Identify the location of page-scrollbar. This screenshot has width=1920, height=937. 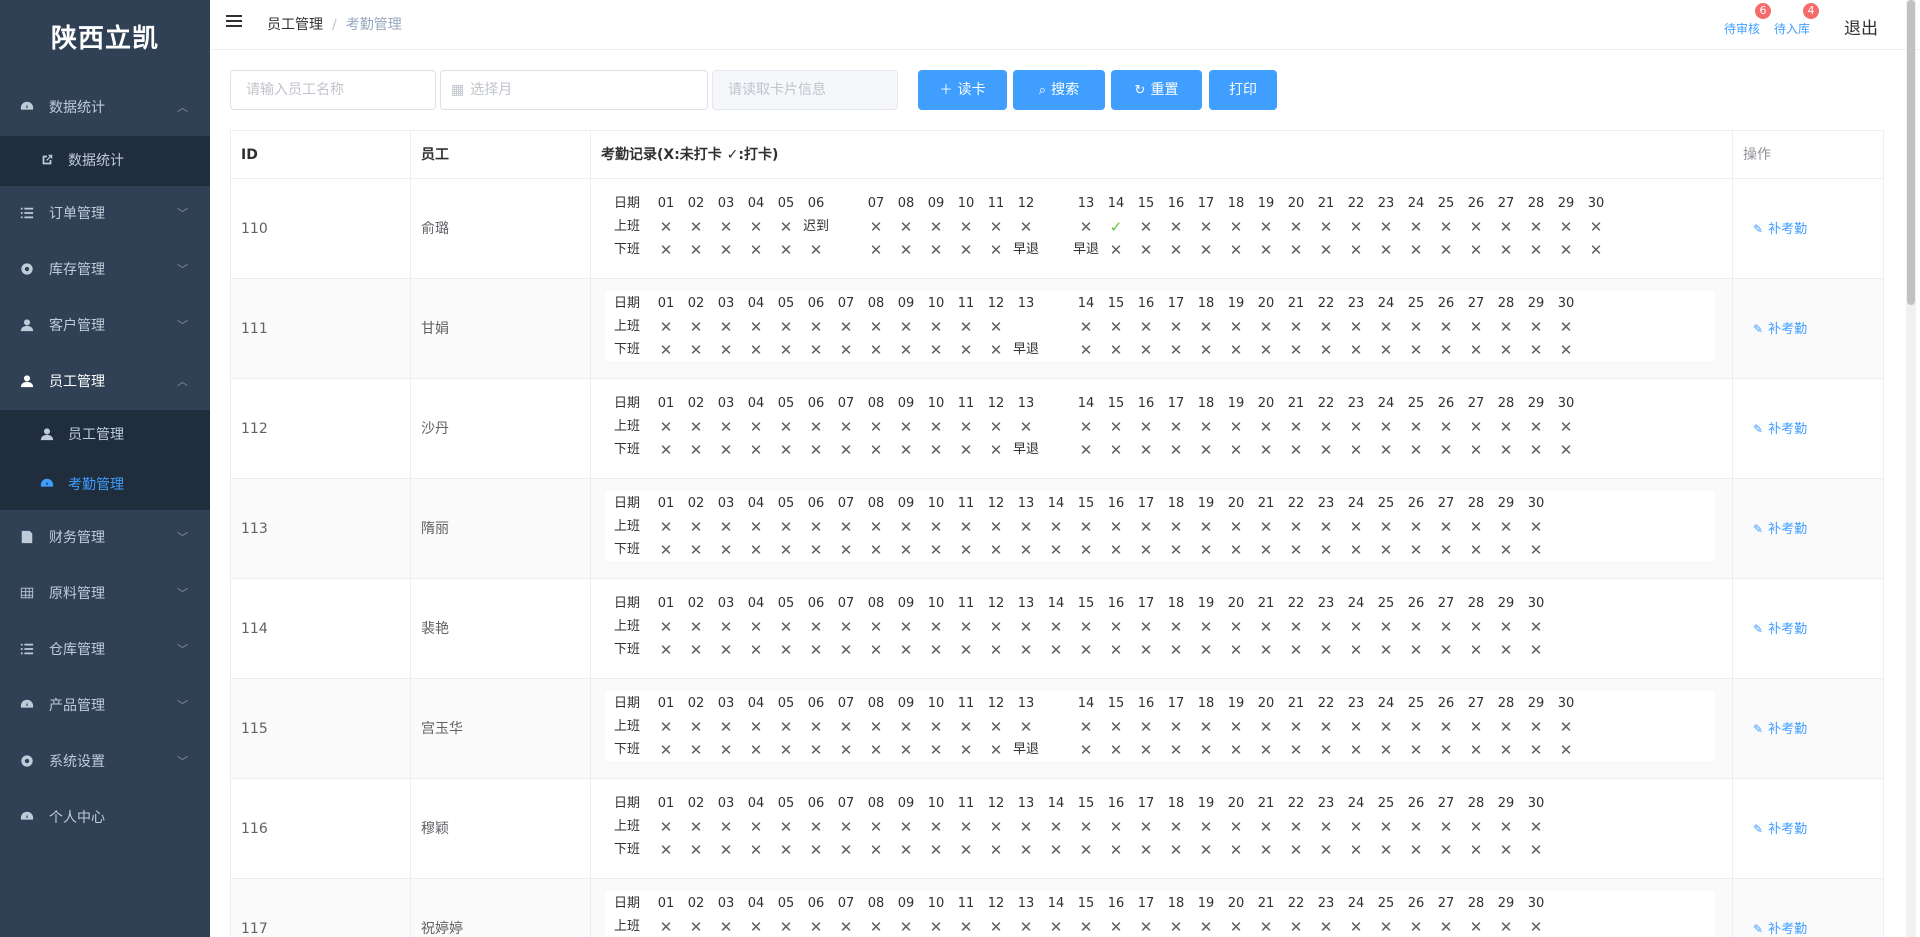
(1911, 468).